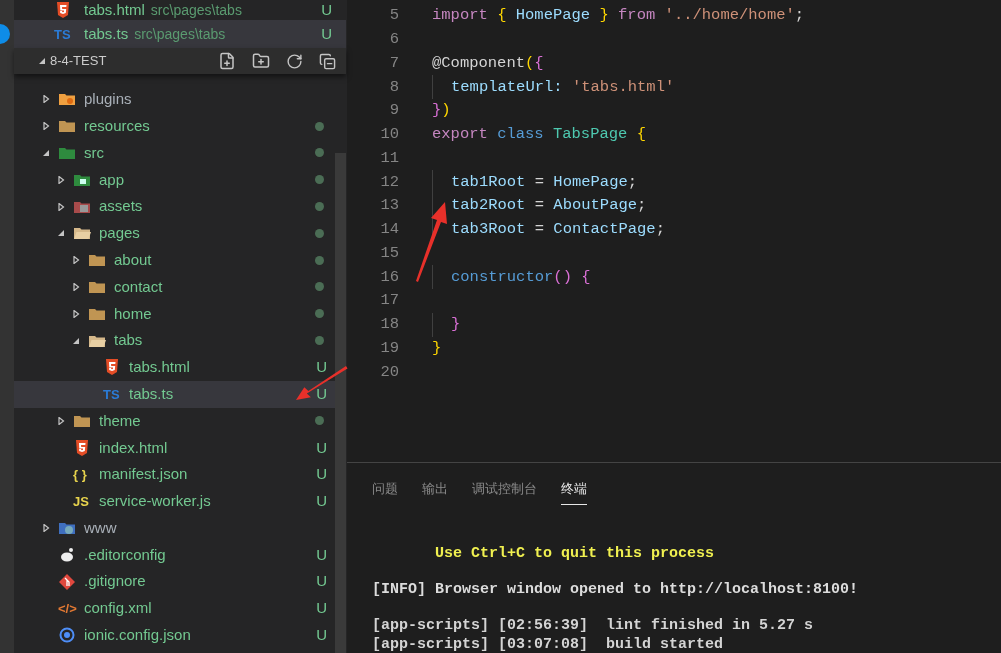 This screenshot has width=1001, height=653. Describe the element at coordinates (117, 125) in the screenshot. I see `tree-item-label: resources` at that location.